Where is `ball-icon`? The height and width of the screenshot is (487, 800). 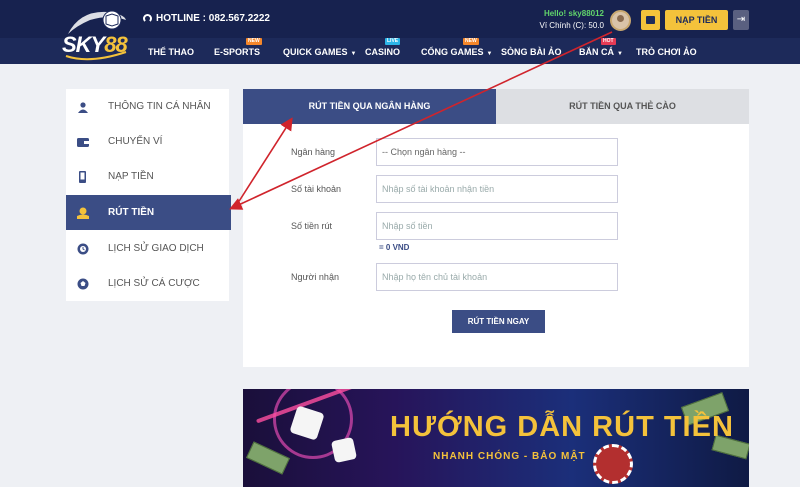 ball-icon is located at coordinates (83, 283).